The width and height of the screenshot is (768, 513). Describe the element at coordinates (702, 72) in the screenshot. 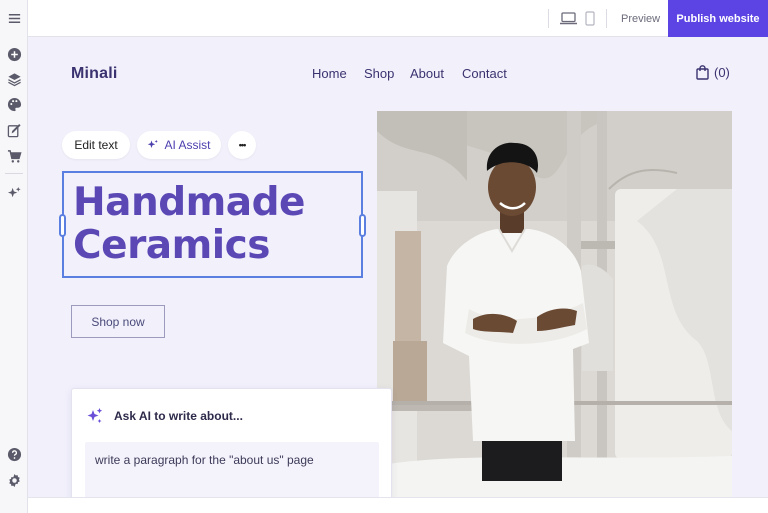

I see `shopping-bag-icon` at that location.